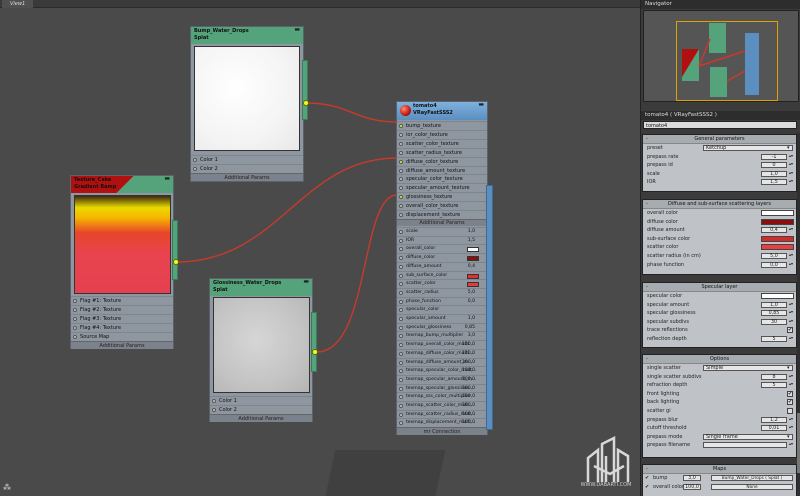  Describe the element at coordinates (7, 487) in the screenshot. I see `graph-layout-icon: ⁂` at that location.